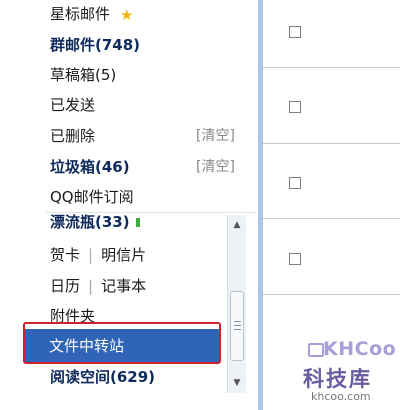 The image size is (400, 410). I want to click on folder-qq-subscribe-label: QQ邮件订阅, so click(92, 197).